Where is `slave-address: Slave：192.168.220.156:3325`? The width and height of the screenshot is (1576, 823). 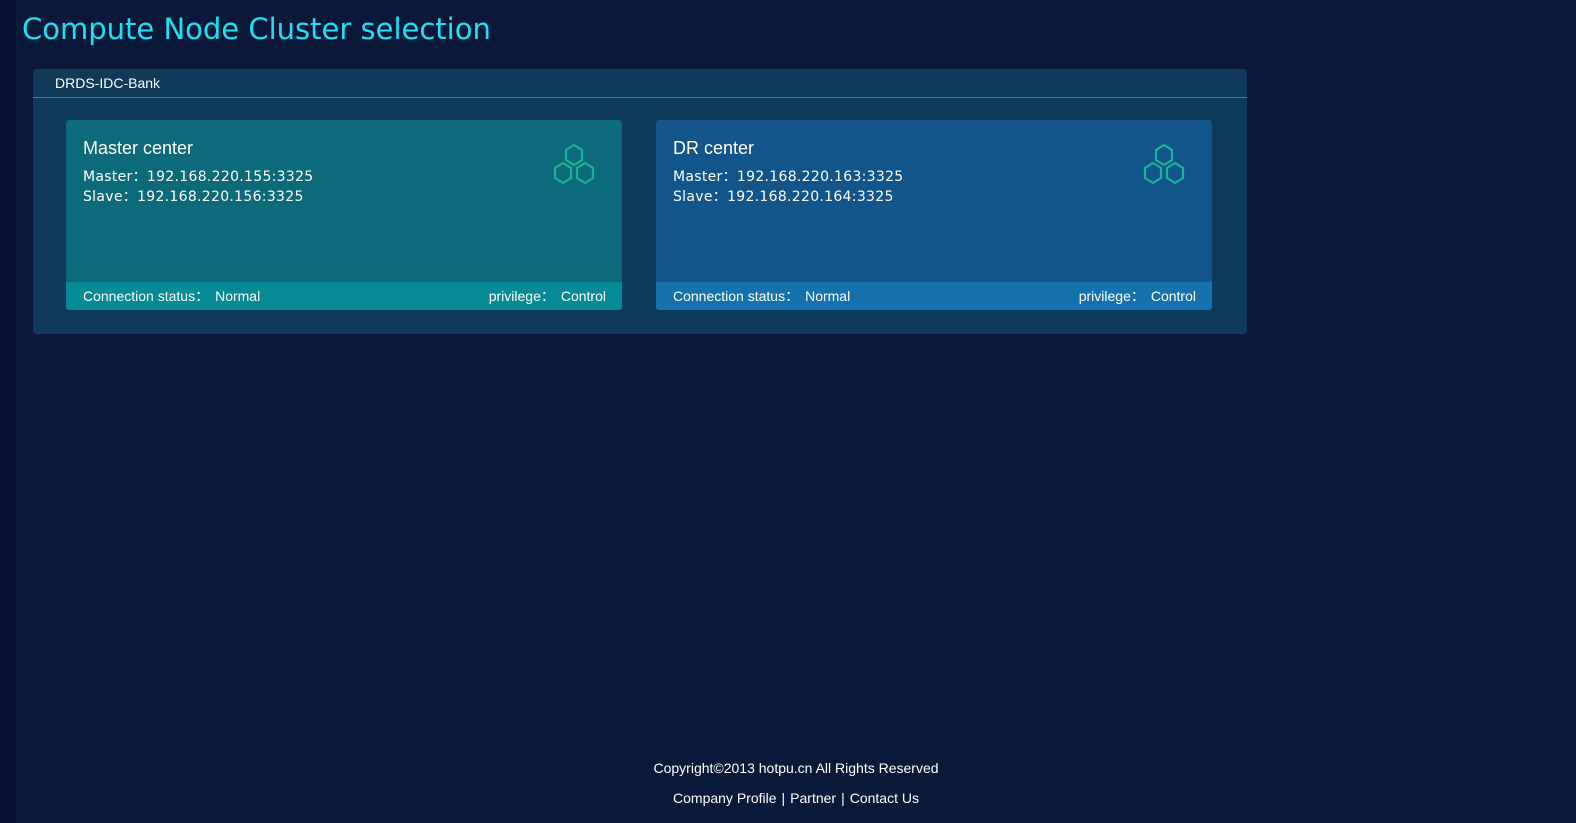 slave-address: Slave：192.168.220.156:3325 is located at coordinates (193, 196).